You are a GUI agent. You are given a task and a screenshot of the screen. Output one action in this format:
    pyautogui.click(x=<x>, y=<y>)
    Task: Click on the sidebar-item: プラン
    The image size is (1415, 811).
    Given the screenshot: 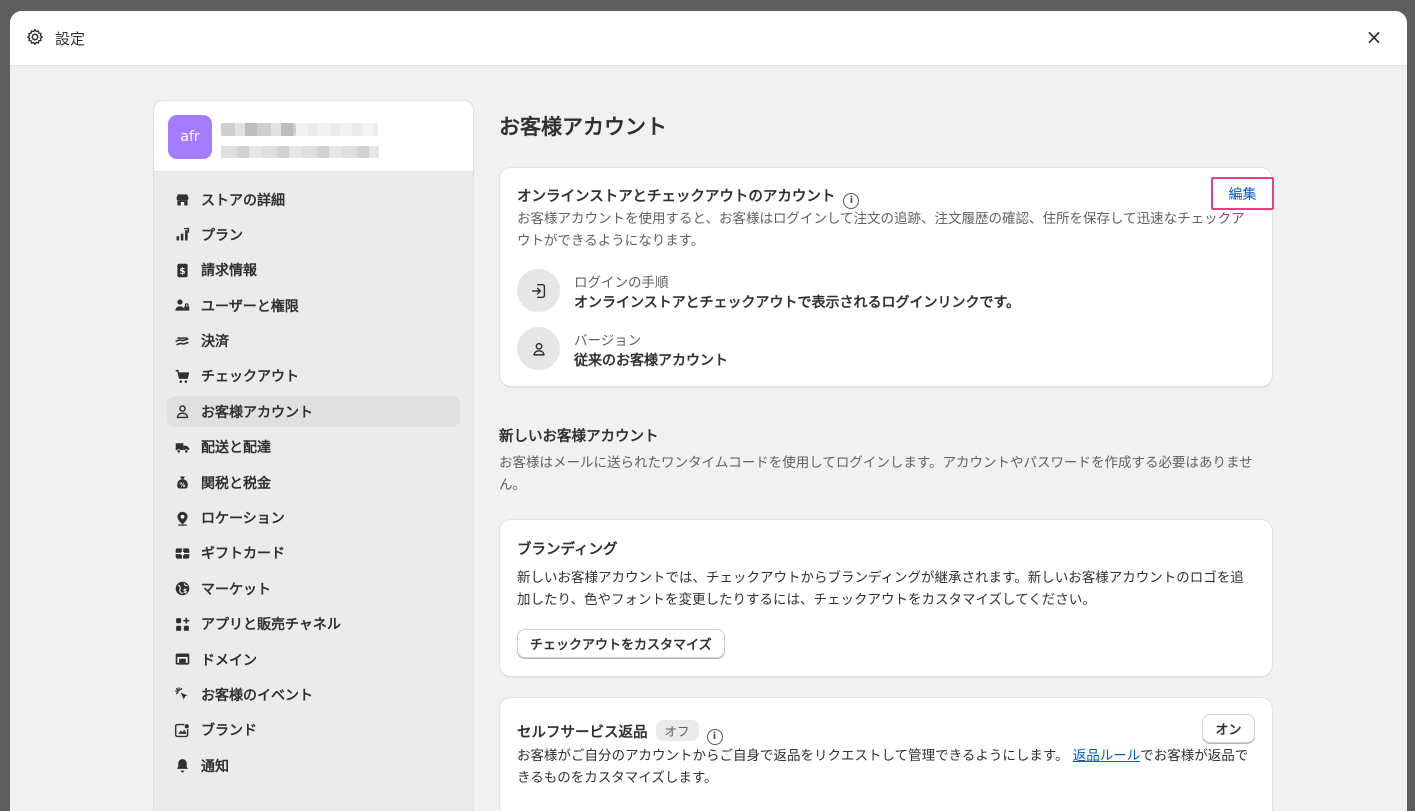 What is the action you would take?
    pyautogui.click(x=313, y=234)
    